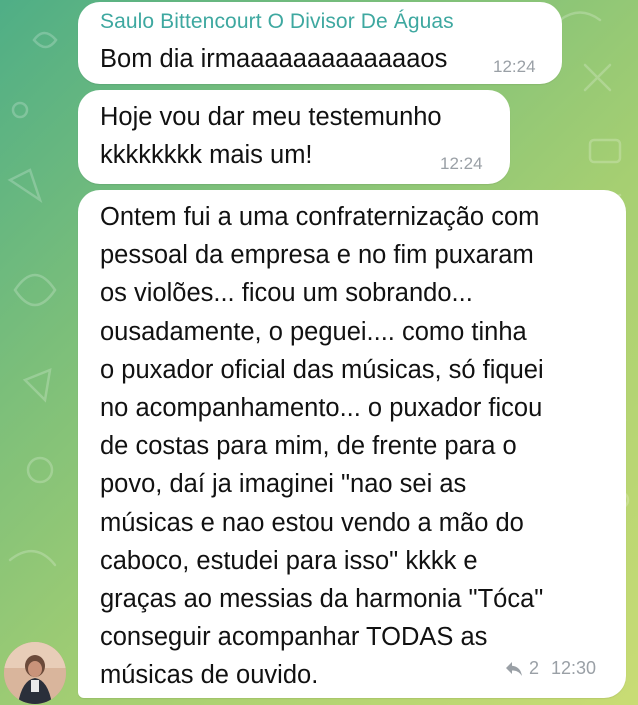 The height and width of the screenshot is (705, 638). What do you see at coordinates (289, 560) in the screenshot?
I see `message-line: caboco, estudei para isso" kkkk e` at bounding box center [289, 560].